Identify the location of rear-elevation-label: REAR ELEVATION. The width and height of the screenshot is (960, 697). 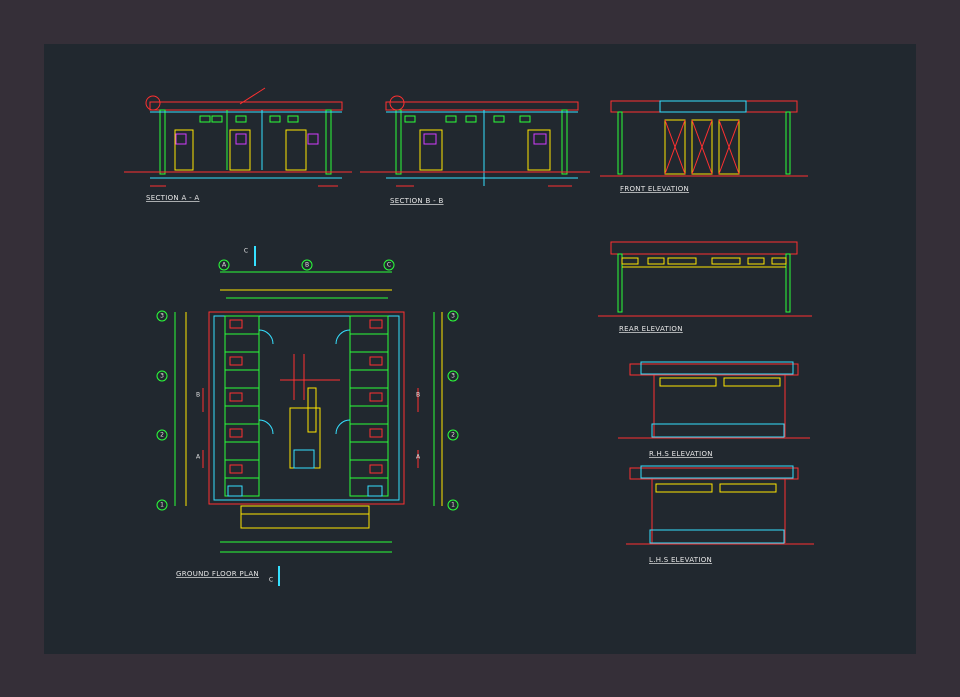
(651, 329).